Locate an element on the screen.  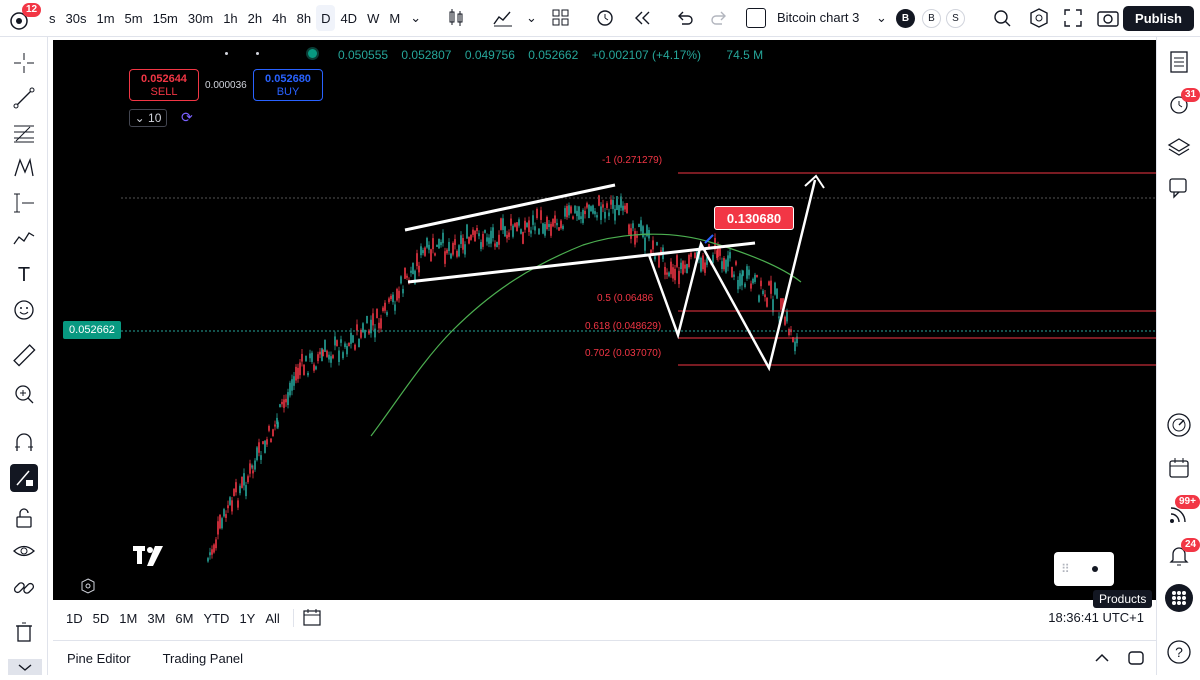
speedometer-icon is located at coordinates (1179, 425).